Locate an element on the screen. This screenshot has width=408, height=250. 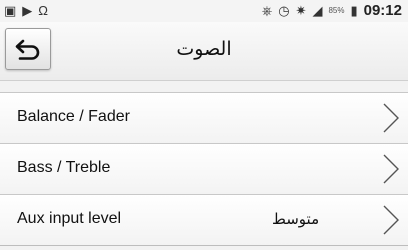
back-arrow-icon is located at coordinates (27, 49).